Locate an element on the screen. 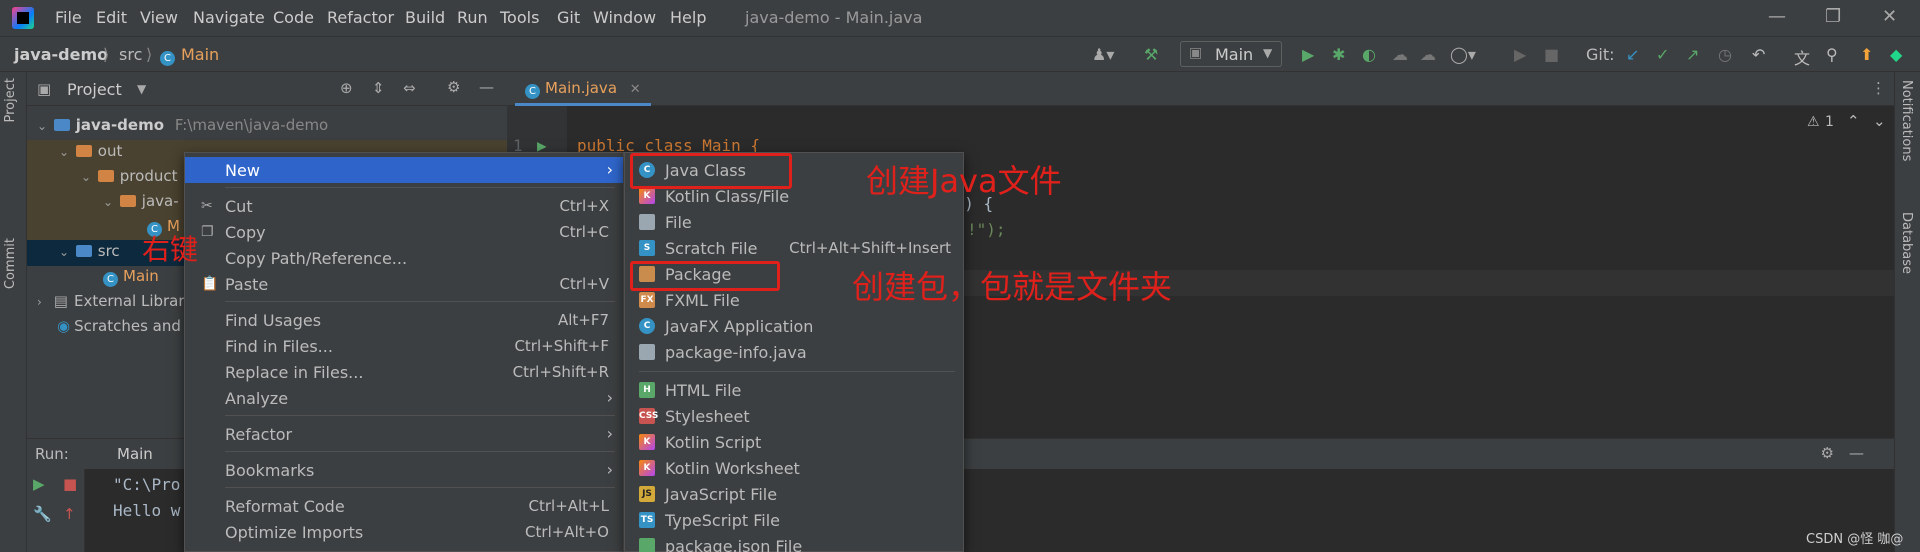  rerun-icon: ▶ is located at coordinates (39, 484).